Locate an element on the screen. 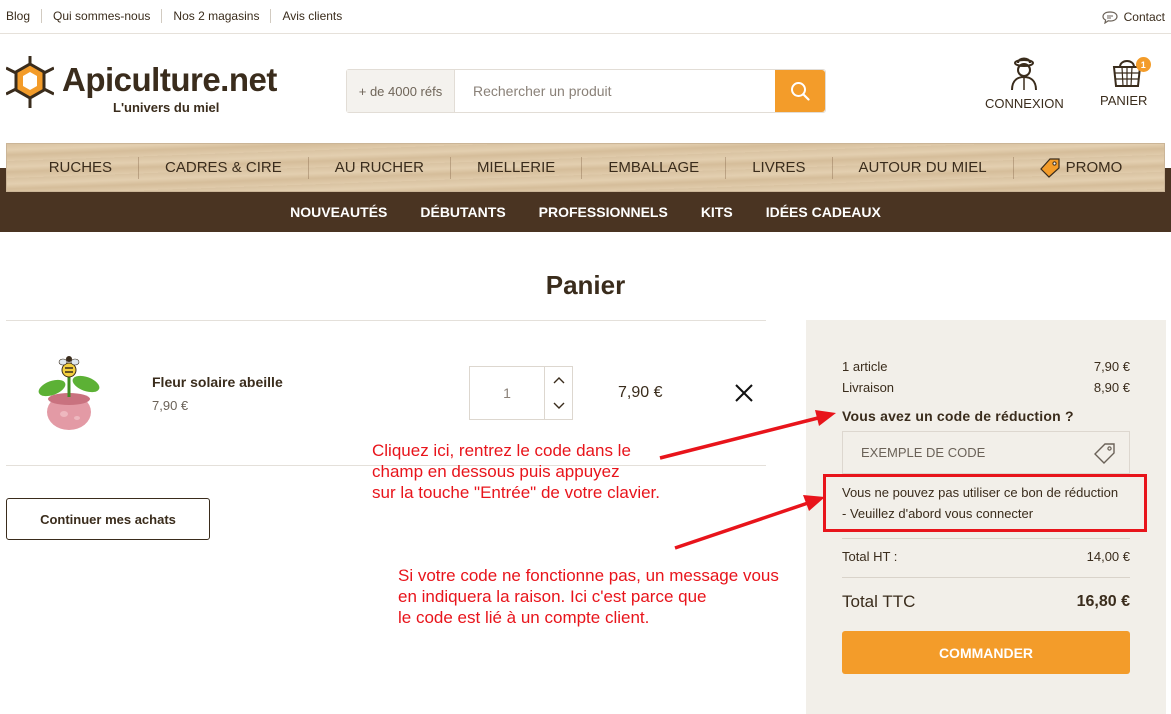  product-unit-price: 7,90 € is located at coordinates (170, 405).